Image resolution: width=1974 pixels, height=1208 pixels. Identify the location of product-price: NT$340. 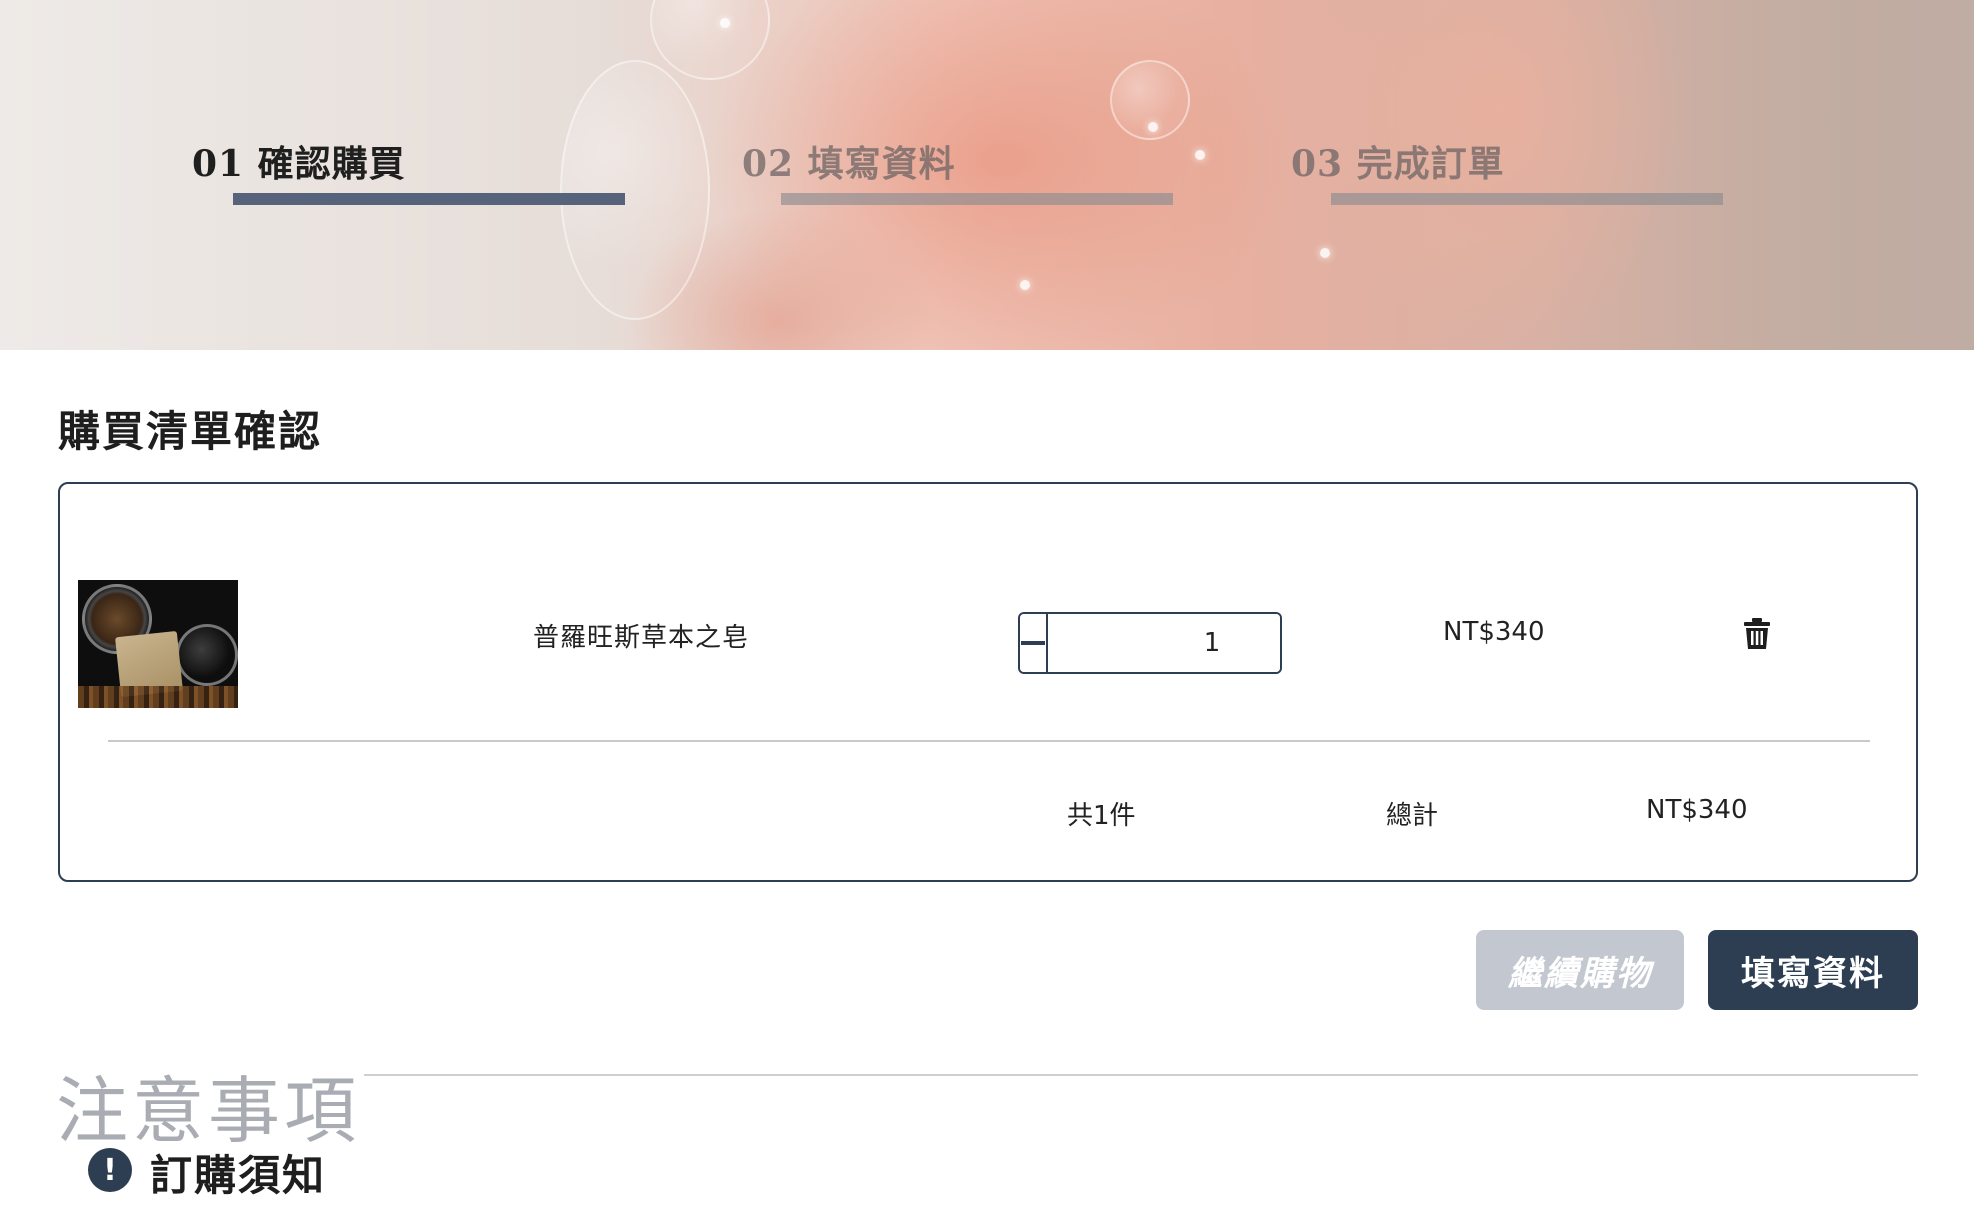
(1494, 632).